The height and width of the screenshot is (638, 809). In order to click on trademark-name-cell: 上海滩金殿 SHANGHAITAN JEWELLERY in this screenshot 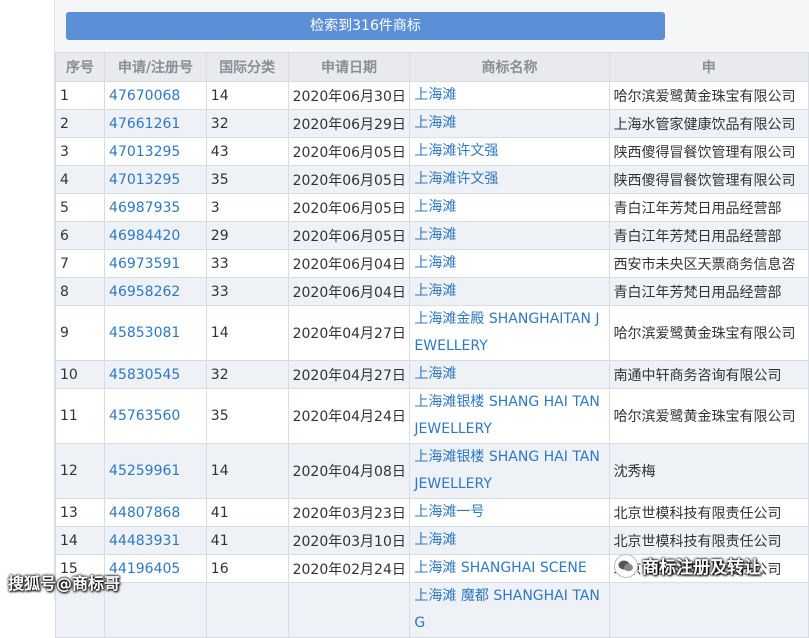, I will do `click(509, 333)`.